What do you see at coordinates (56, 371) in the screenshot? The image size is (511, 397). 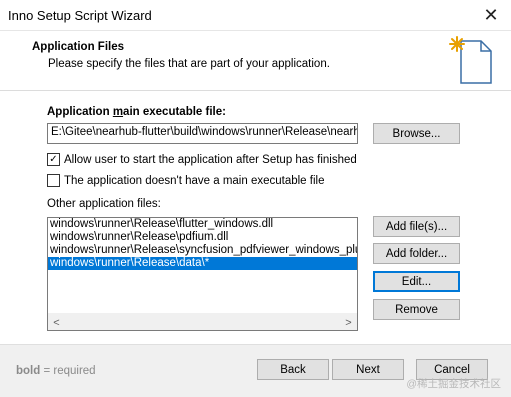 I see `required-legend: bold = required` at bounding box center [56, 371].